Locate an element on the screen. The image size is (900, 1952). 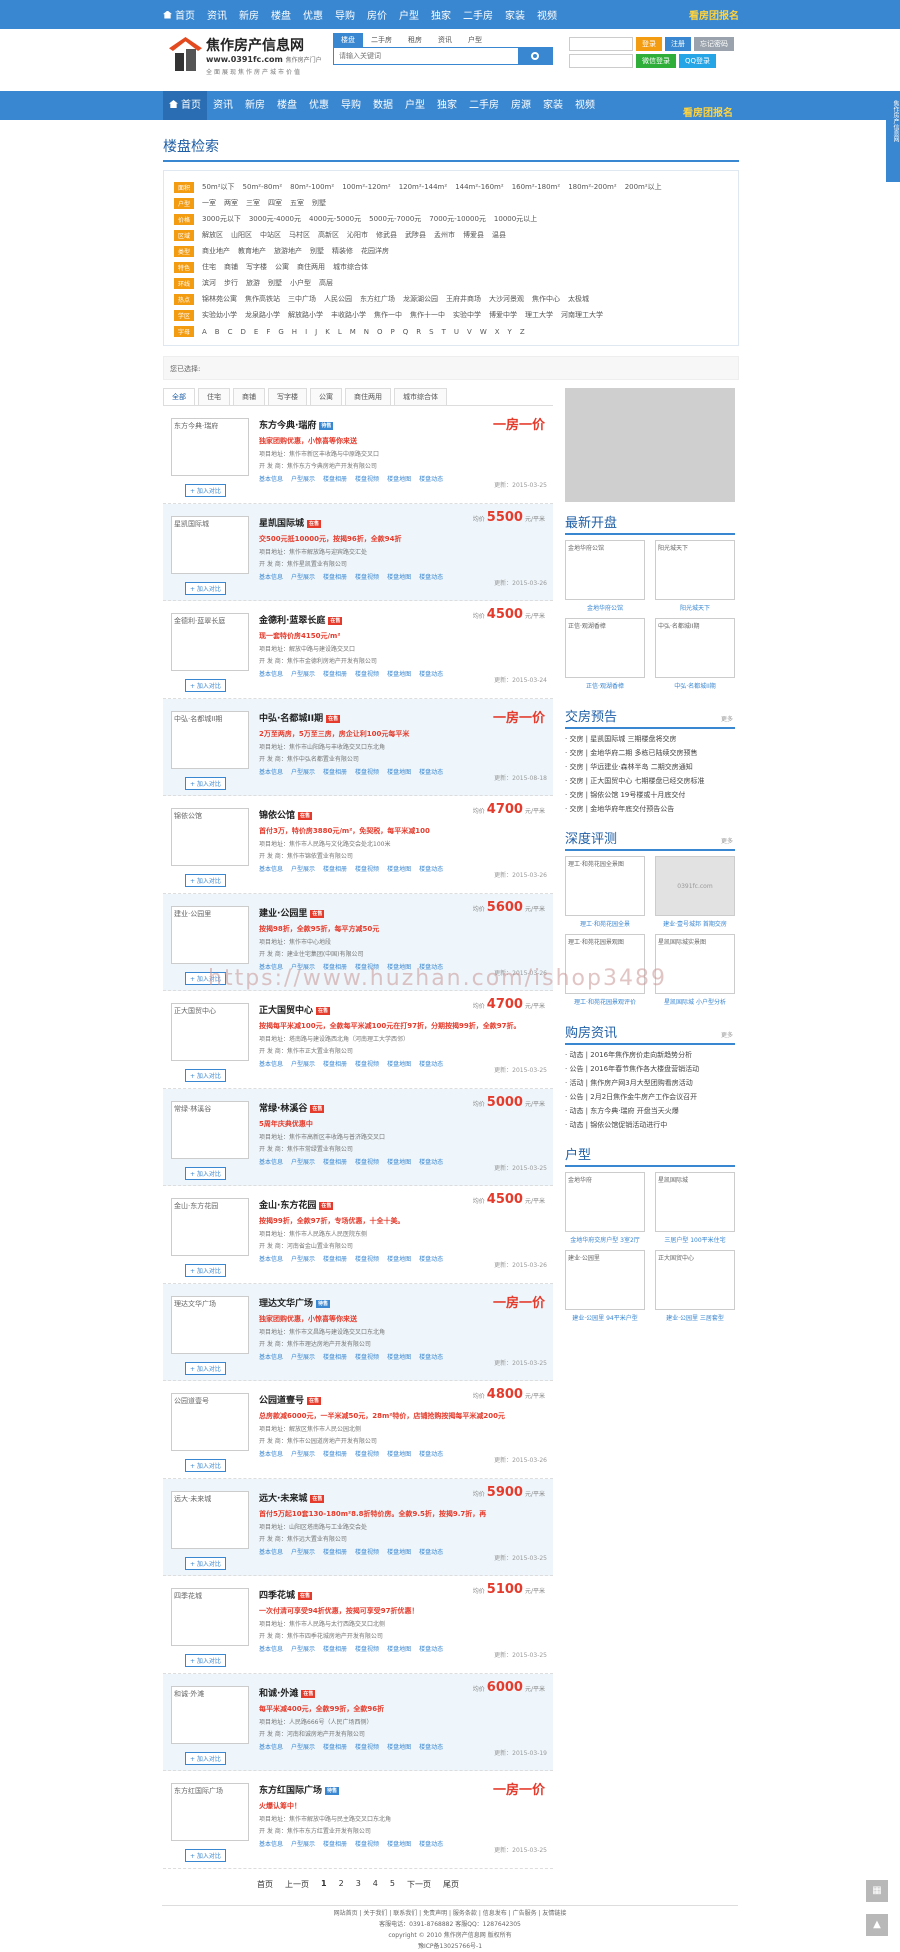
thumbnail-caption: 理工·和苑花园景观评价 is located at coordinates (605, 1001).